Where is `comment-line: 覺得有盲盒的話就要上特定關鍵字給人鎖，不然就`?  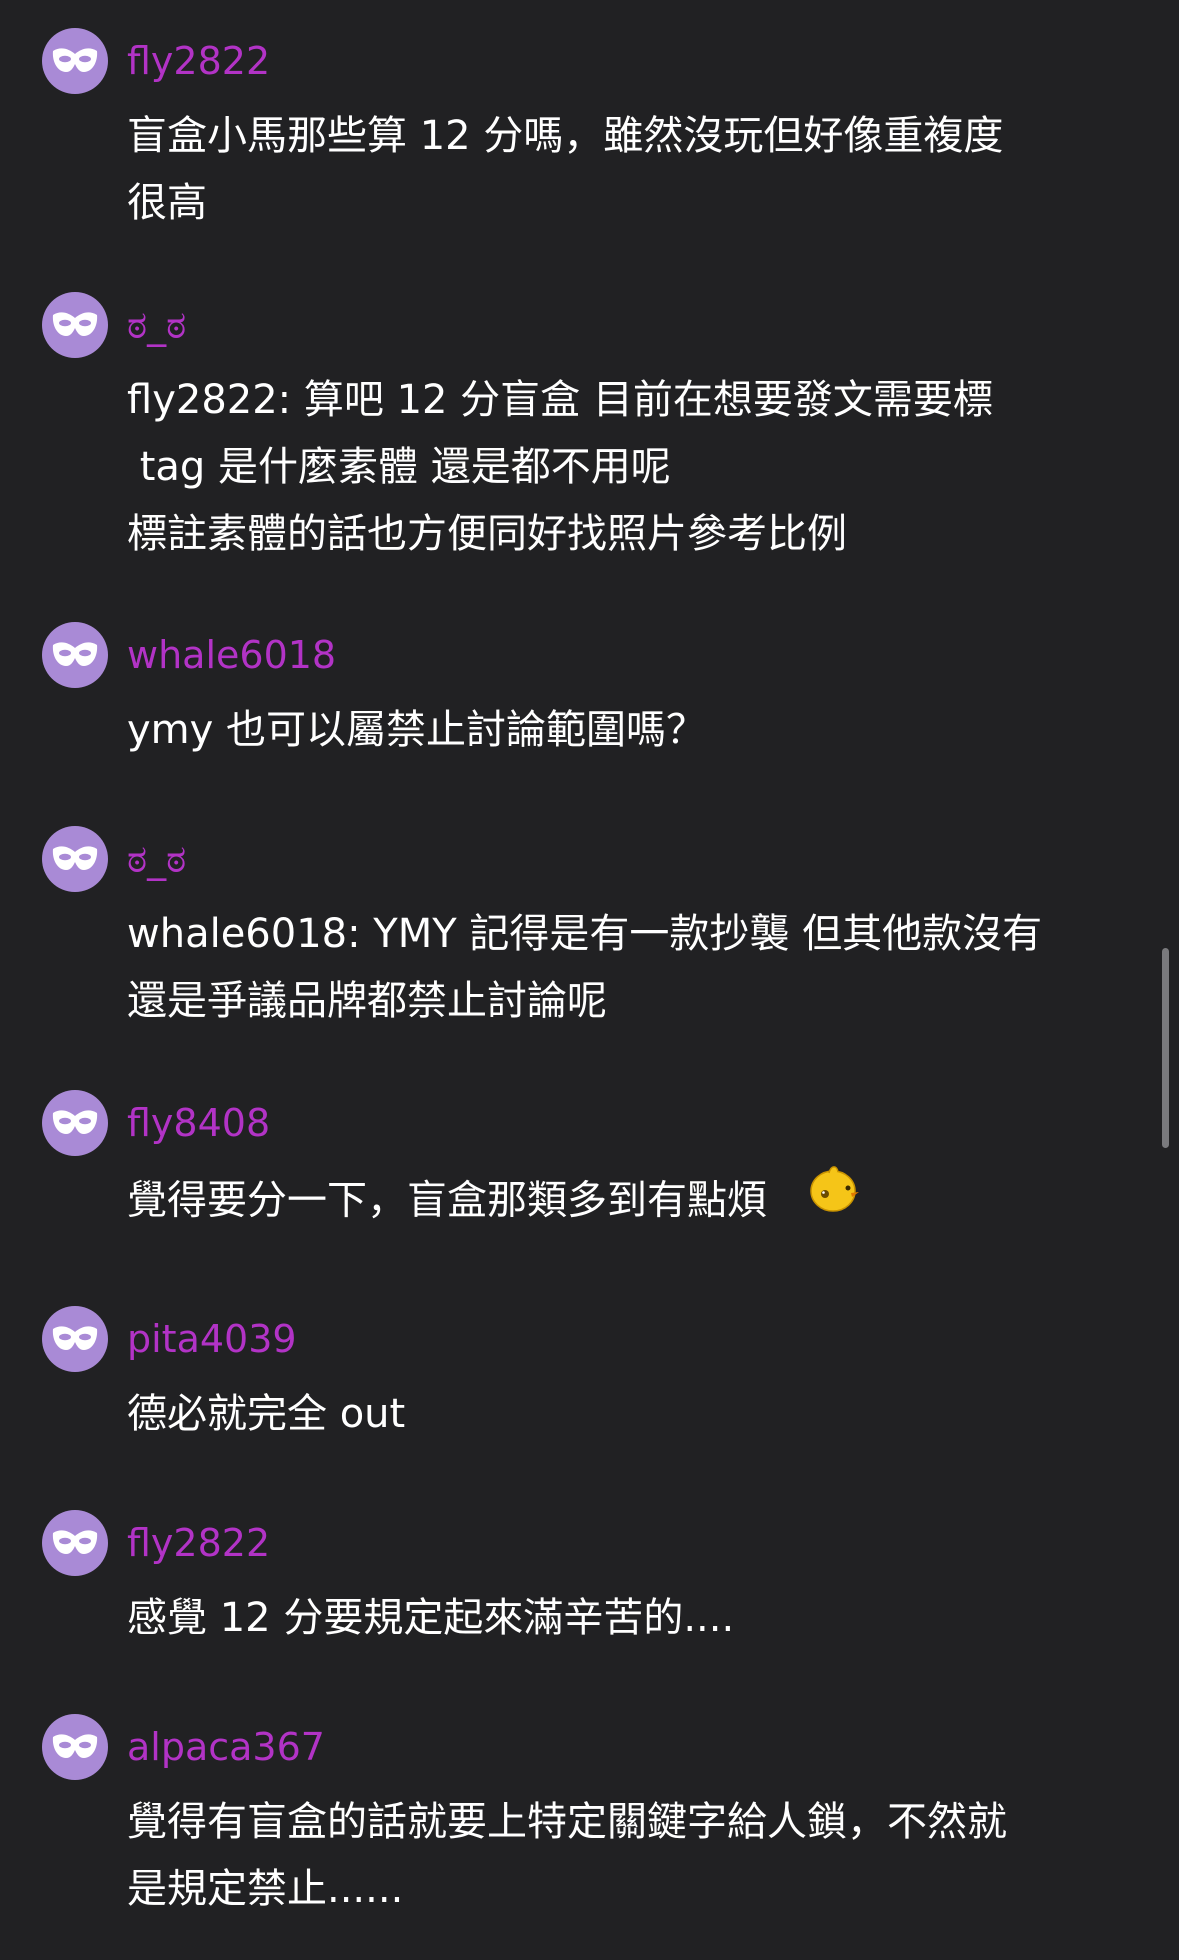 comment-line: 覺得有盲盒的話就要上特定關鍵字給人鎖，不然就 is located at coordinates (567, 1822).